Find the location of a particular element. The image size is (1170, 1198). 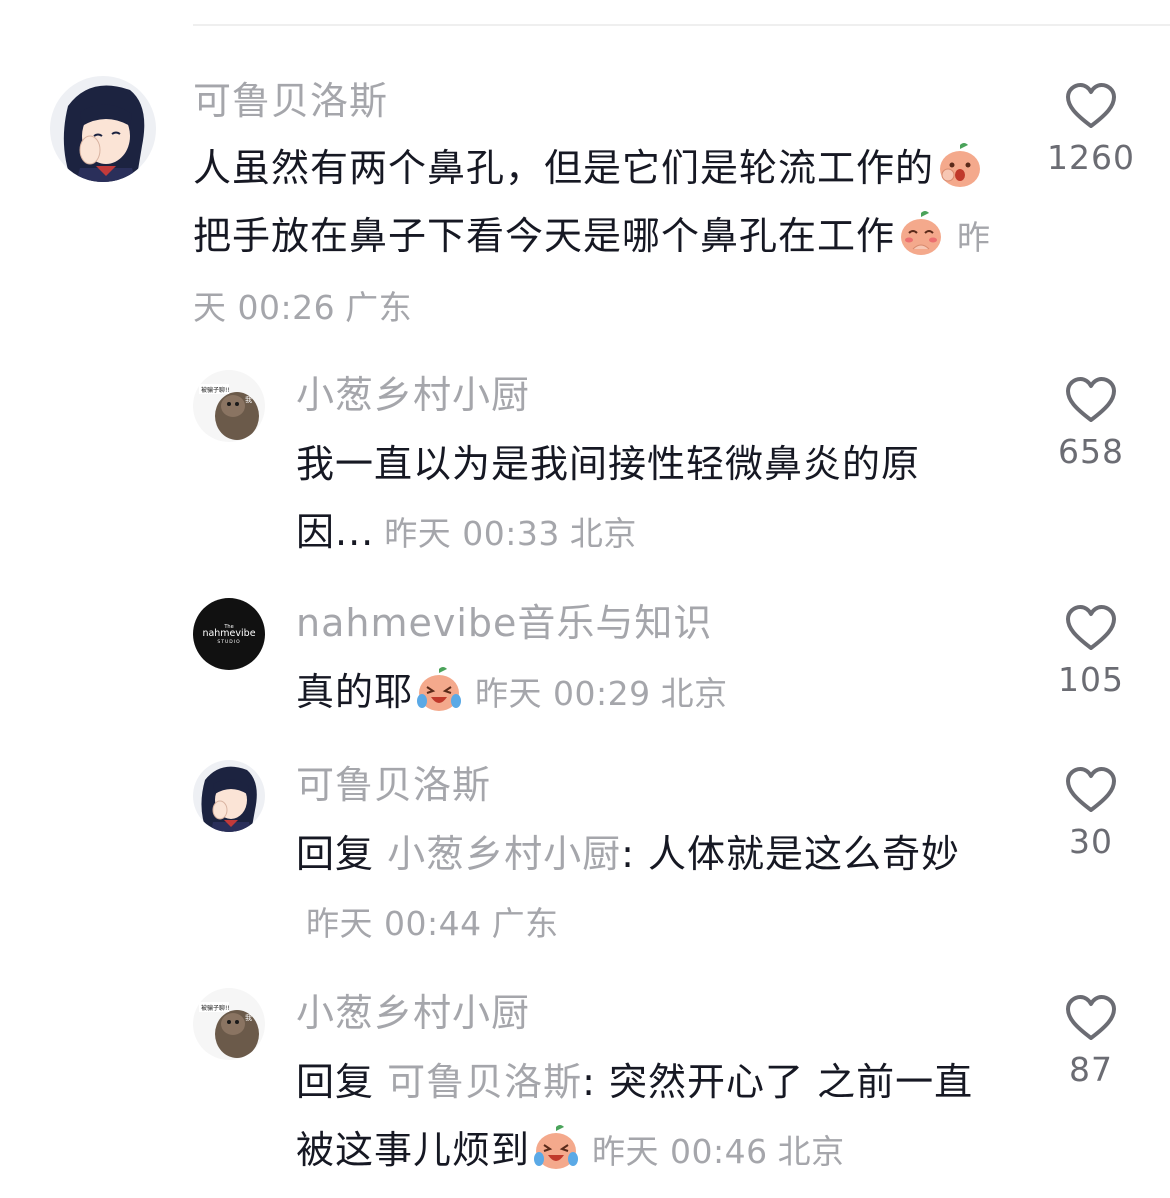

comment-text-part: : 人体就是这么奇妙 is located at coordinates (790, 854).